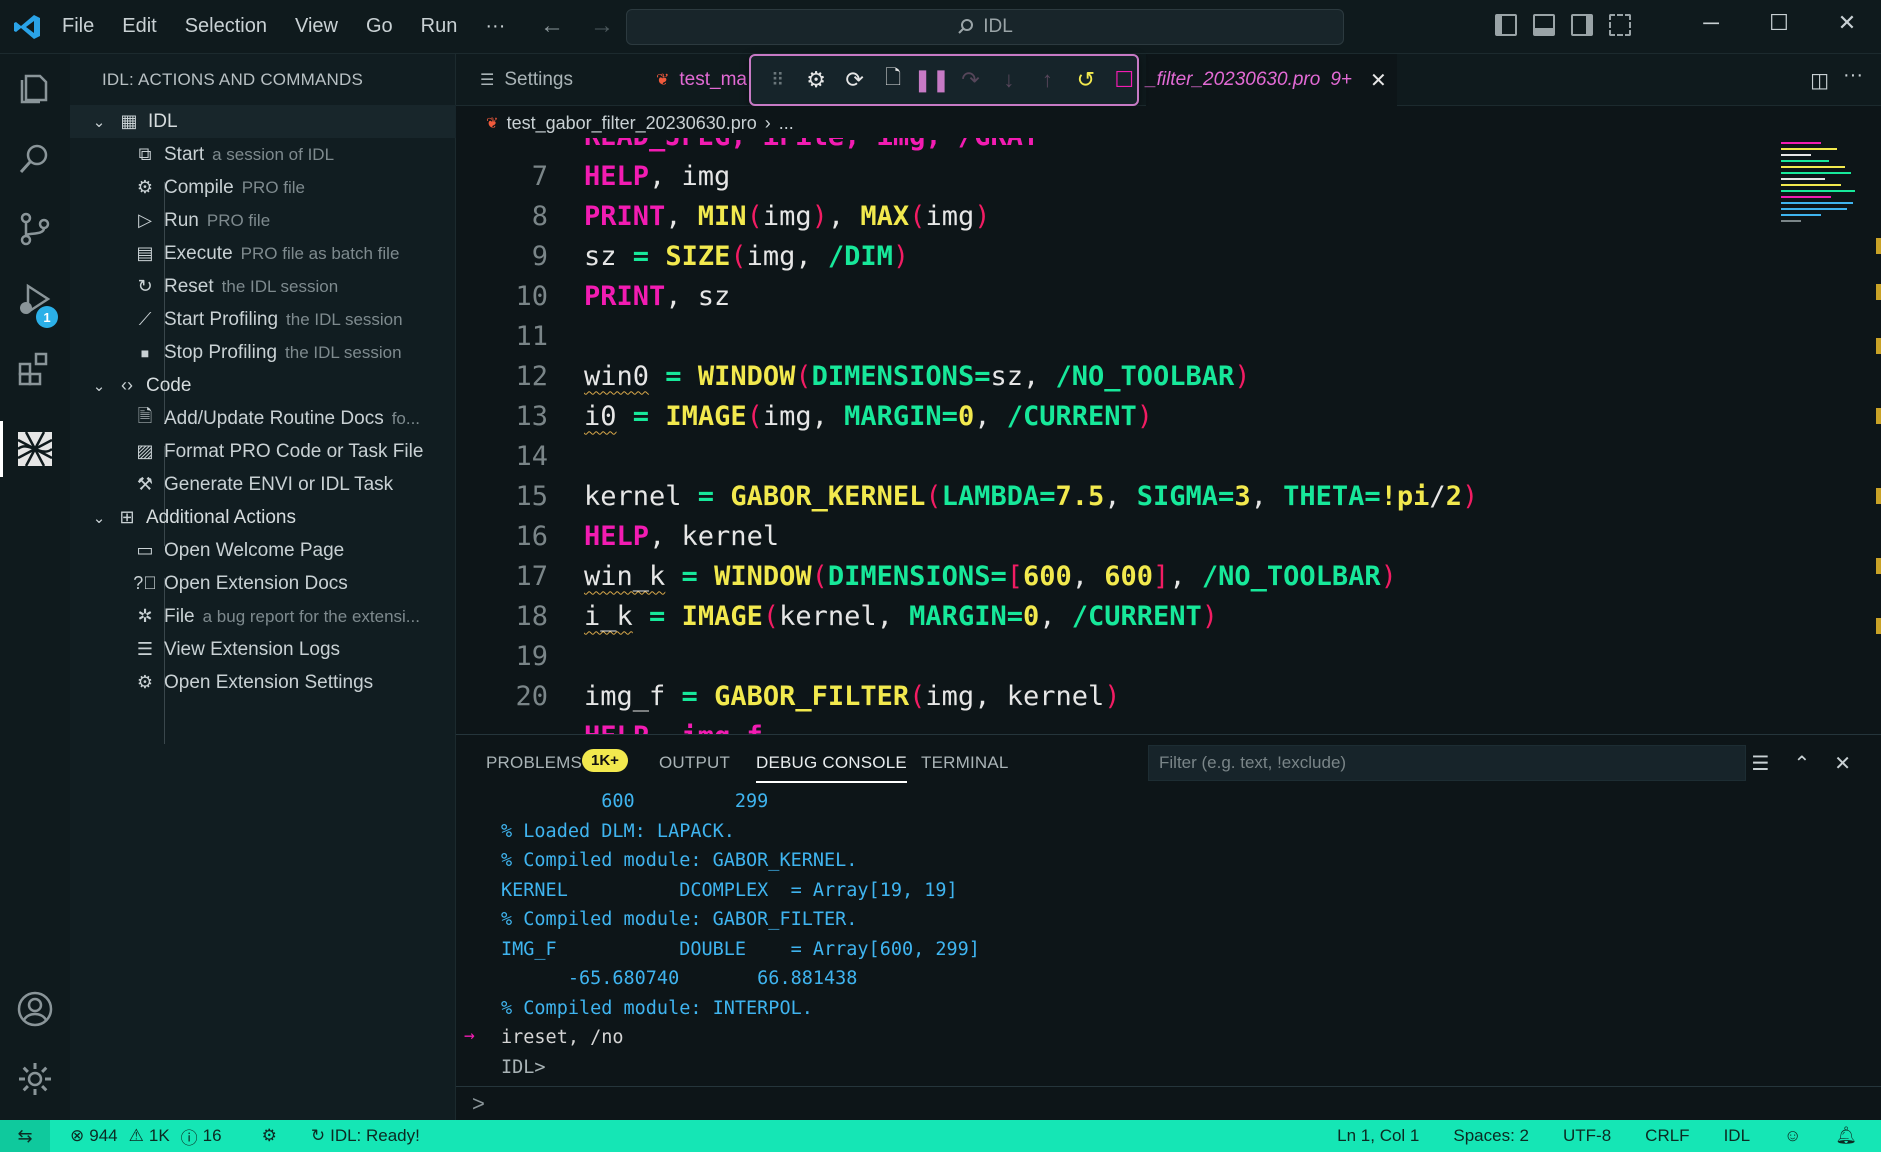  Describe the element at coordinates (1582, 25) in the screenshot. I see `toggle-secondary-sidebar-icon` at that location.